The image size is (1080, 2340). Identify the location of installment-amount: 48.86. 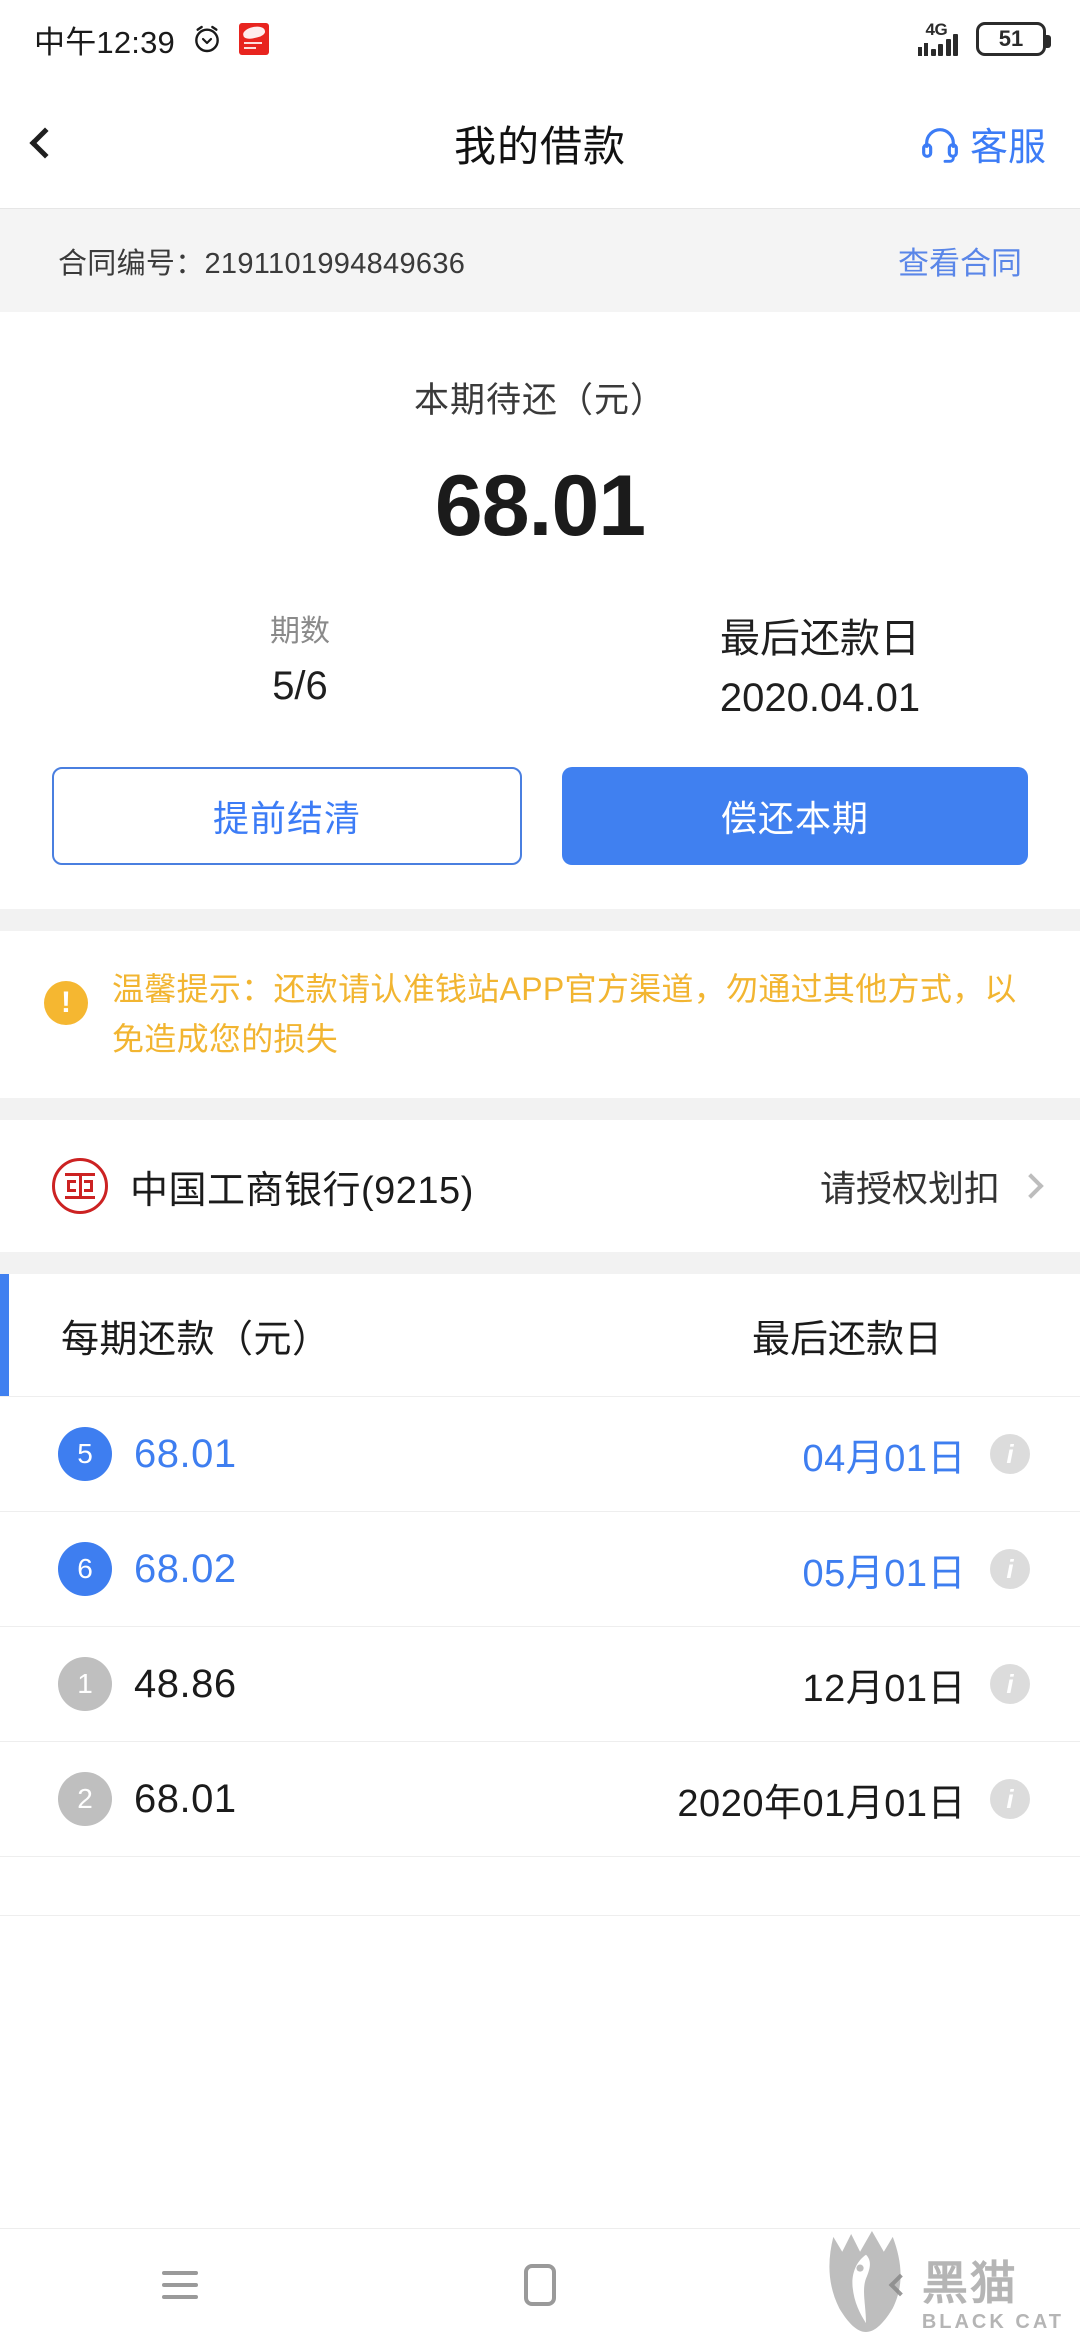
(185, 1683).